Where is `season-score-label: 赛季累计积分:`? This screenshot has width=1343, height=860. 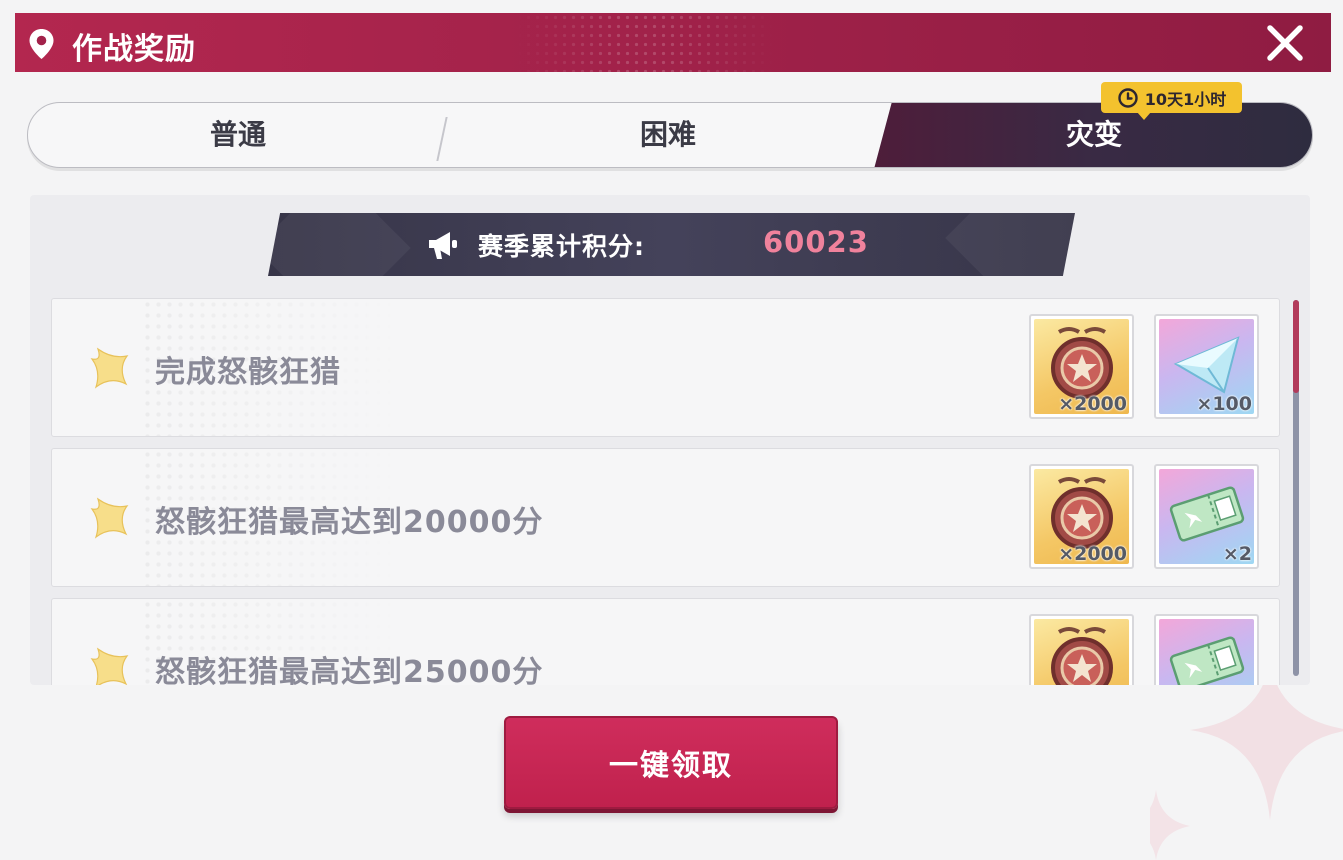 season-score-label: 赛季累计积分: is located at coordinates (561, 246).